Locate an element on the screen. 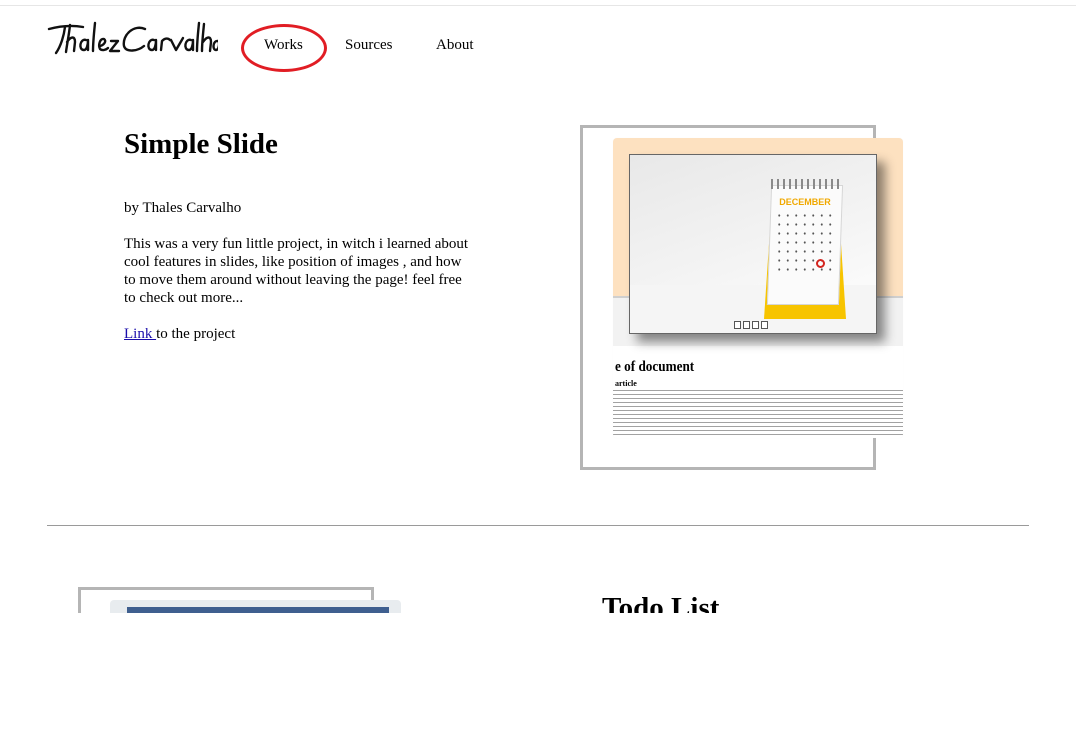 The width and height of the screenshot is (1076, 730). project-todo-list: Todo List is located at coordinates (538, 576).